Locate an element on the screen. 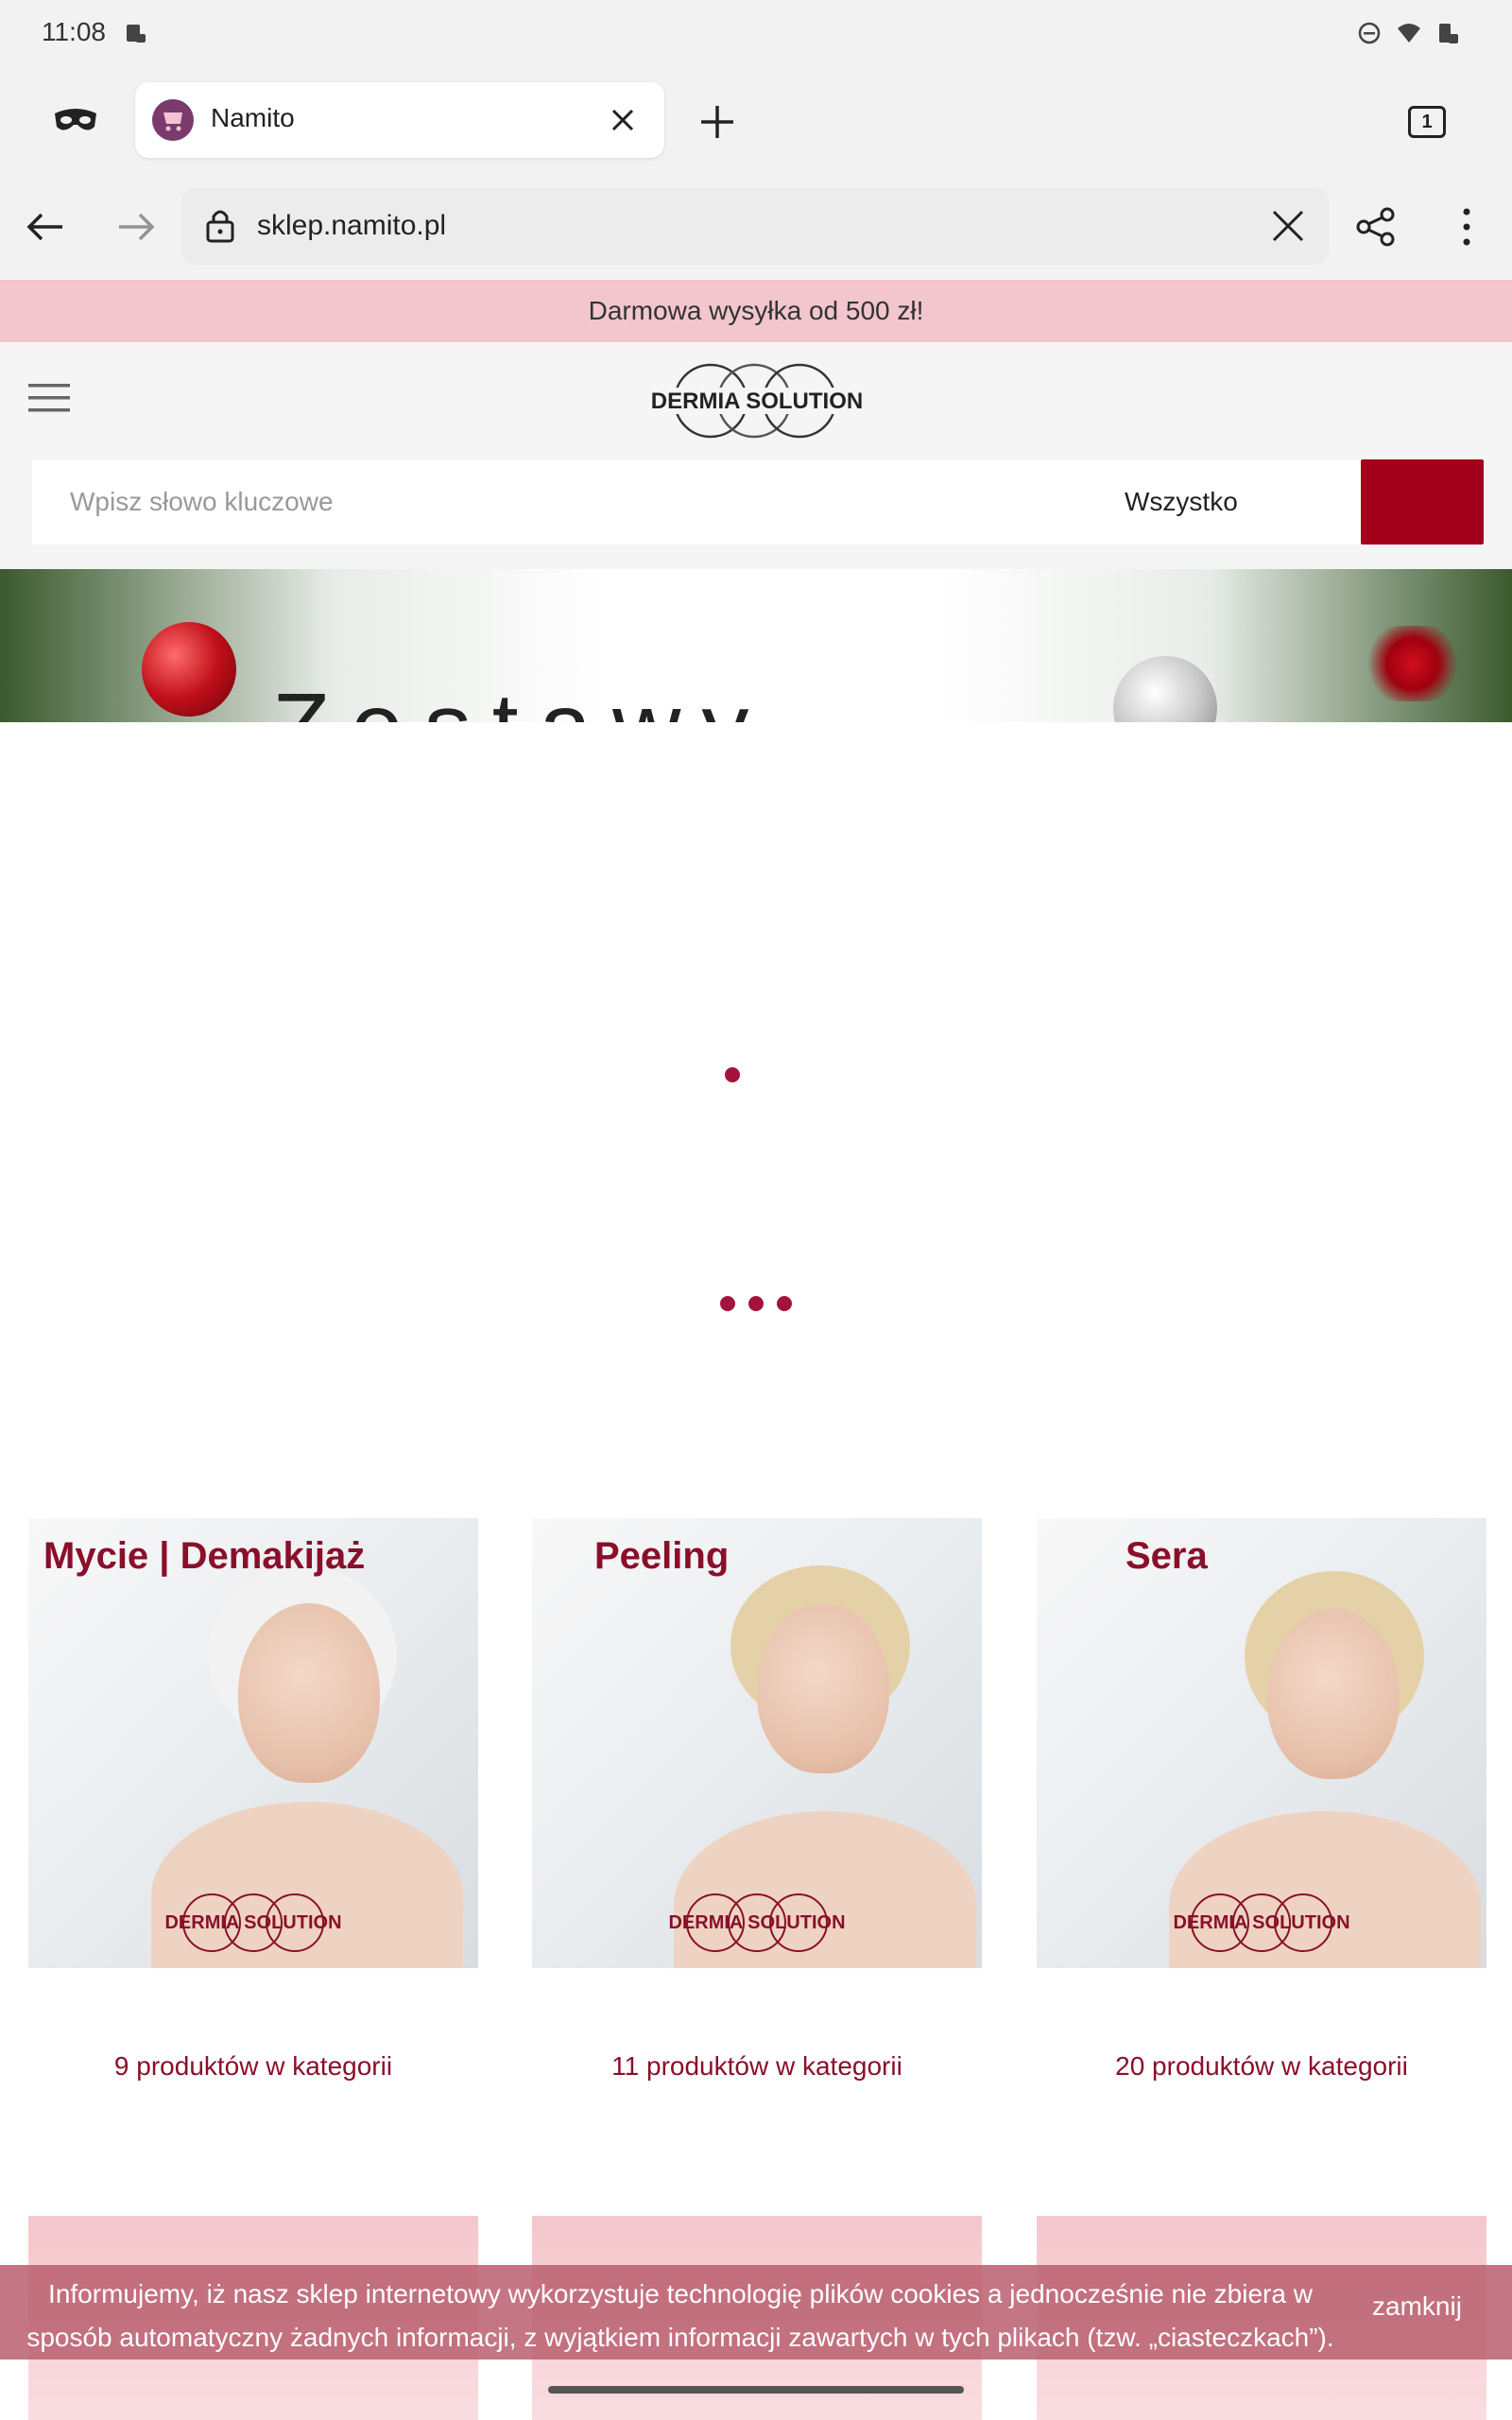 The width and height of the screenshot is (1512, 2420). share-icon is located at coordinates (1376, 227).